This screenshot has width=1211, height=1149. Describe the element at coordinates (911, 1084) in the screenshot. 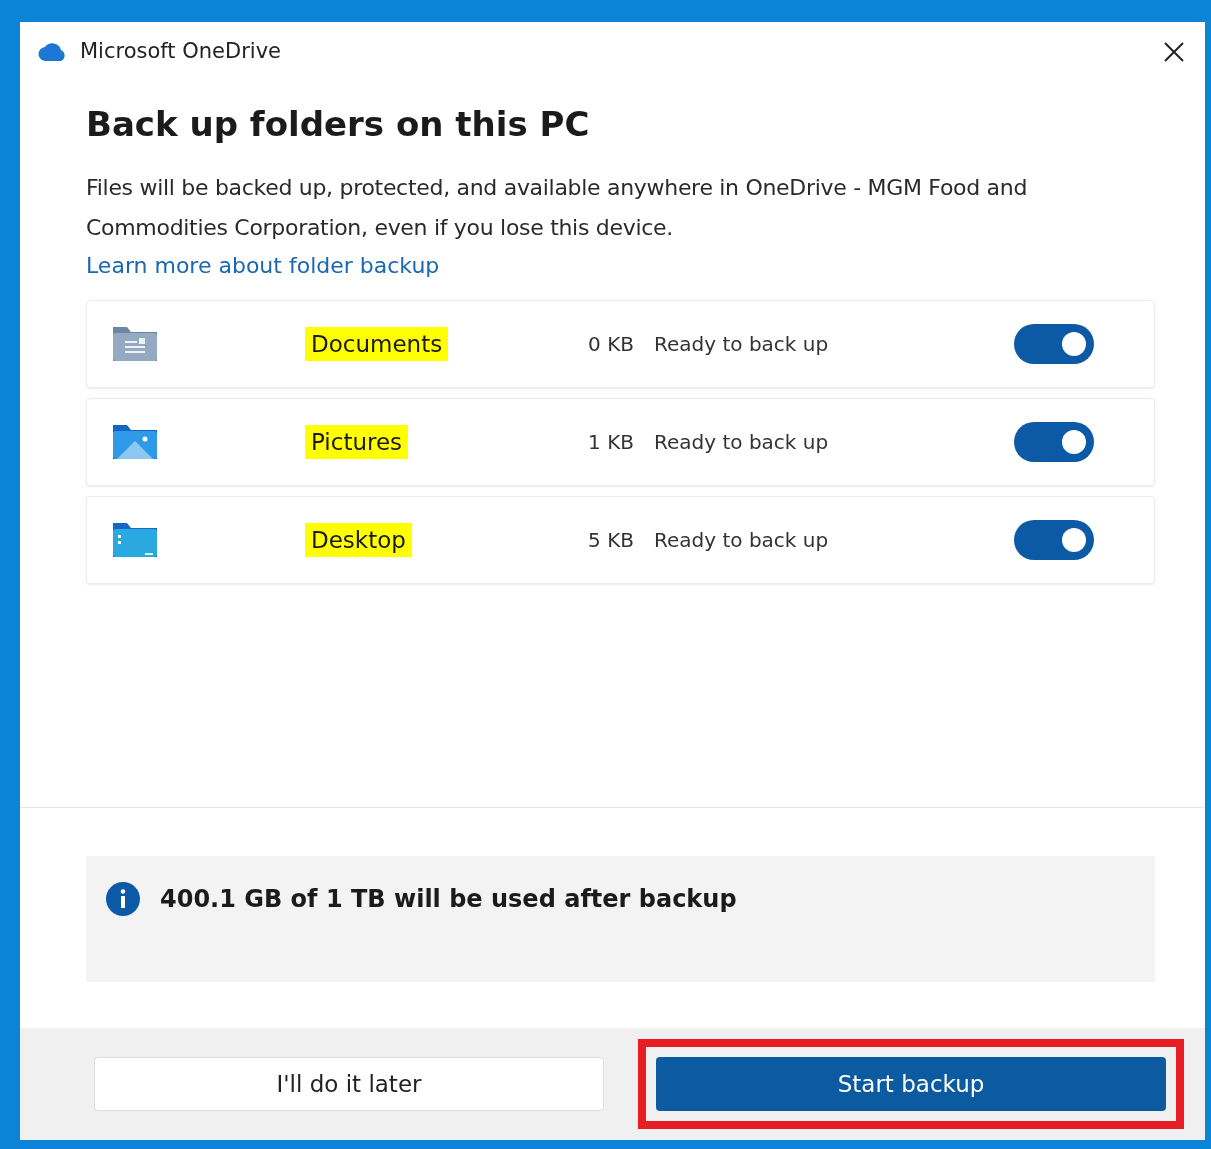

I see `start-backup-button: Start backup` at that location.